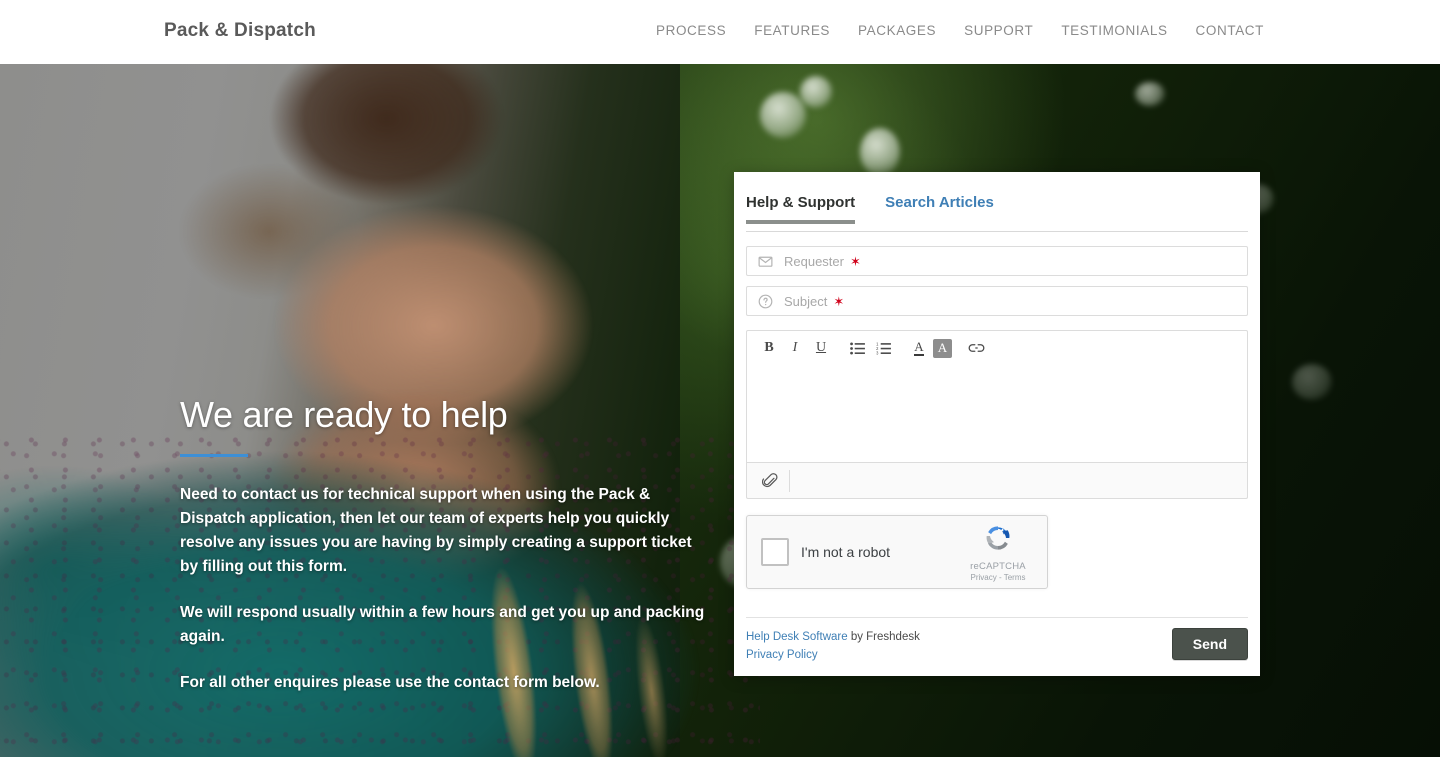 This screenshot has height=757, width=1440. Describe the element at coordinates (765, 261) in the screenshot. I see `envelope-icon` at that location.